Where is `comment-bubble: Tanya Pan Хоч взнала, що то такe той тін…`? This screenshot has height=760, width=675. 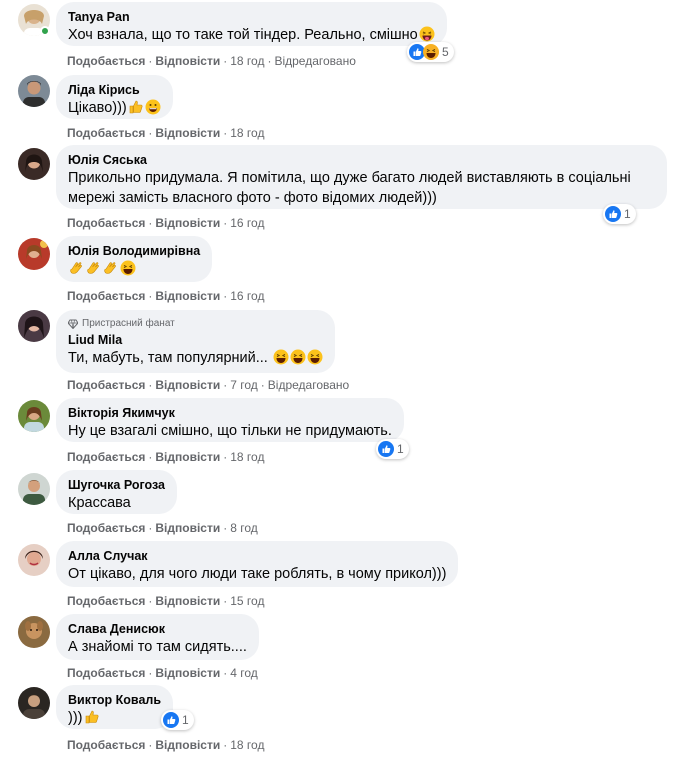
comment-bubble: Tanya Pan Хоч взнала, що то такe той тін… is located at coordinates (251, 24).